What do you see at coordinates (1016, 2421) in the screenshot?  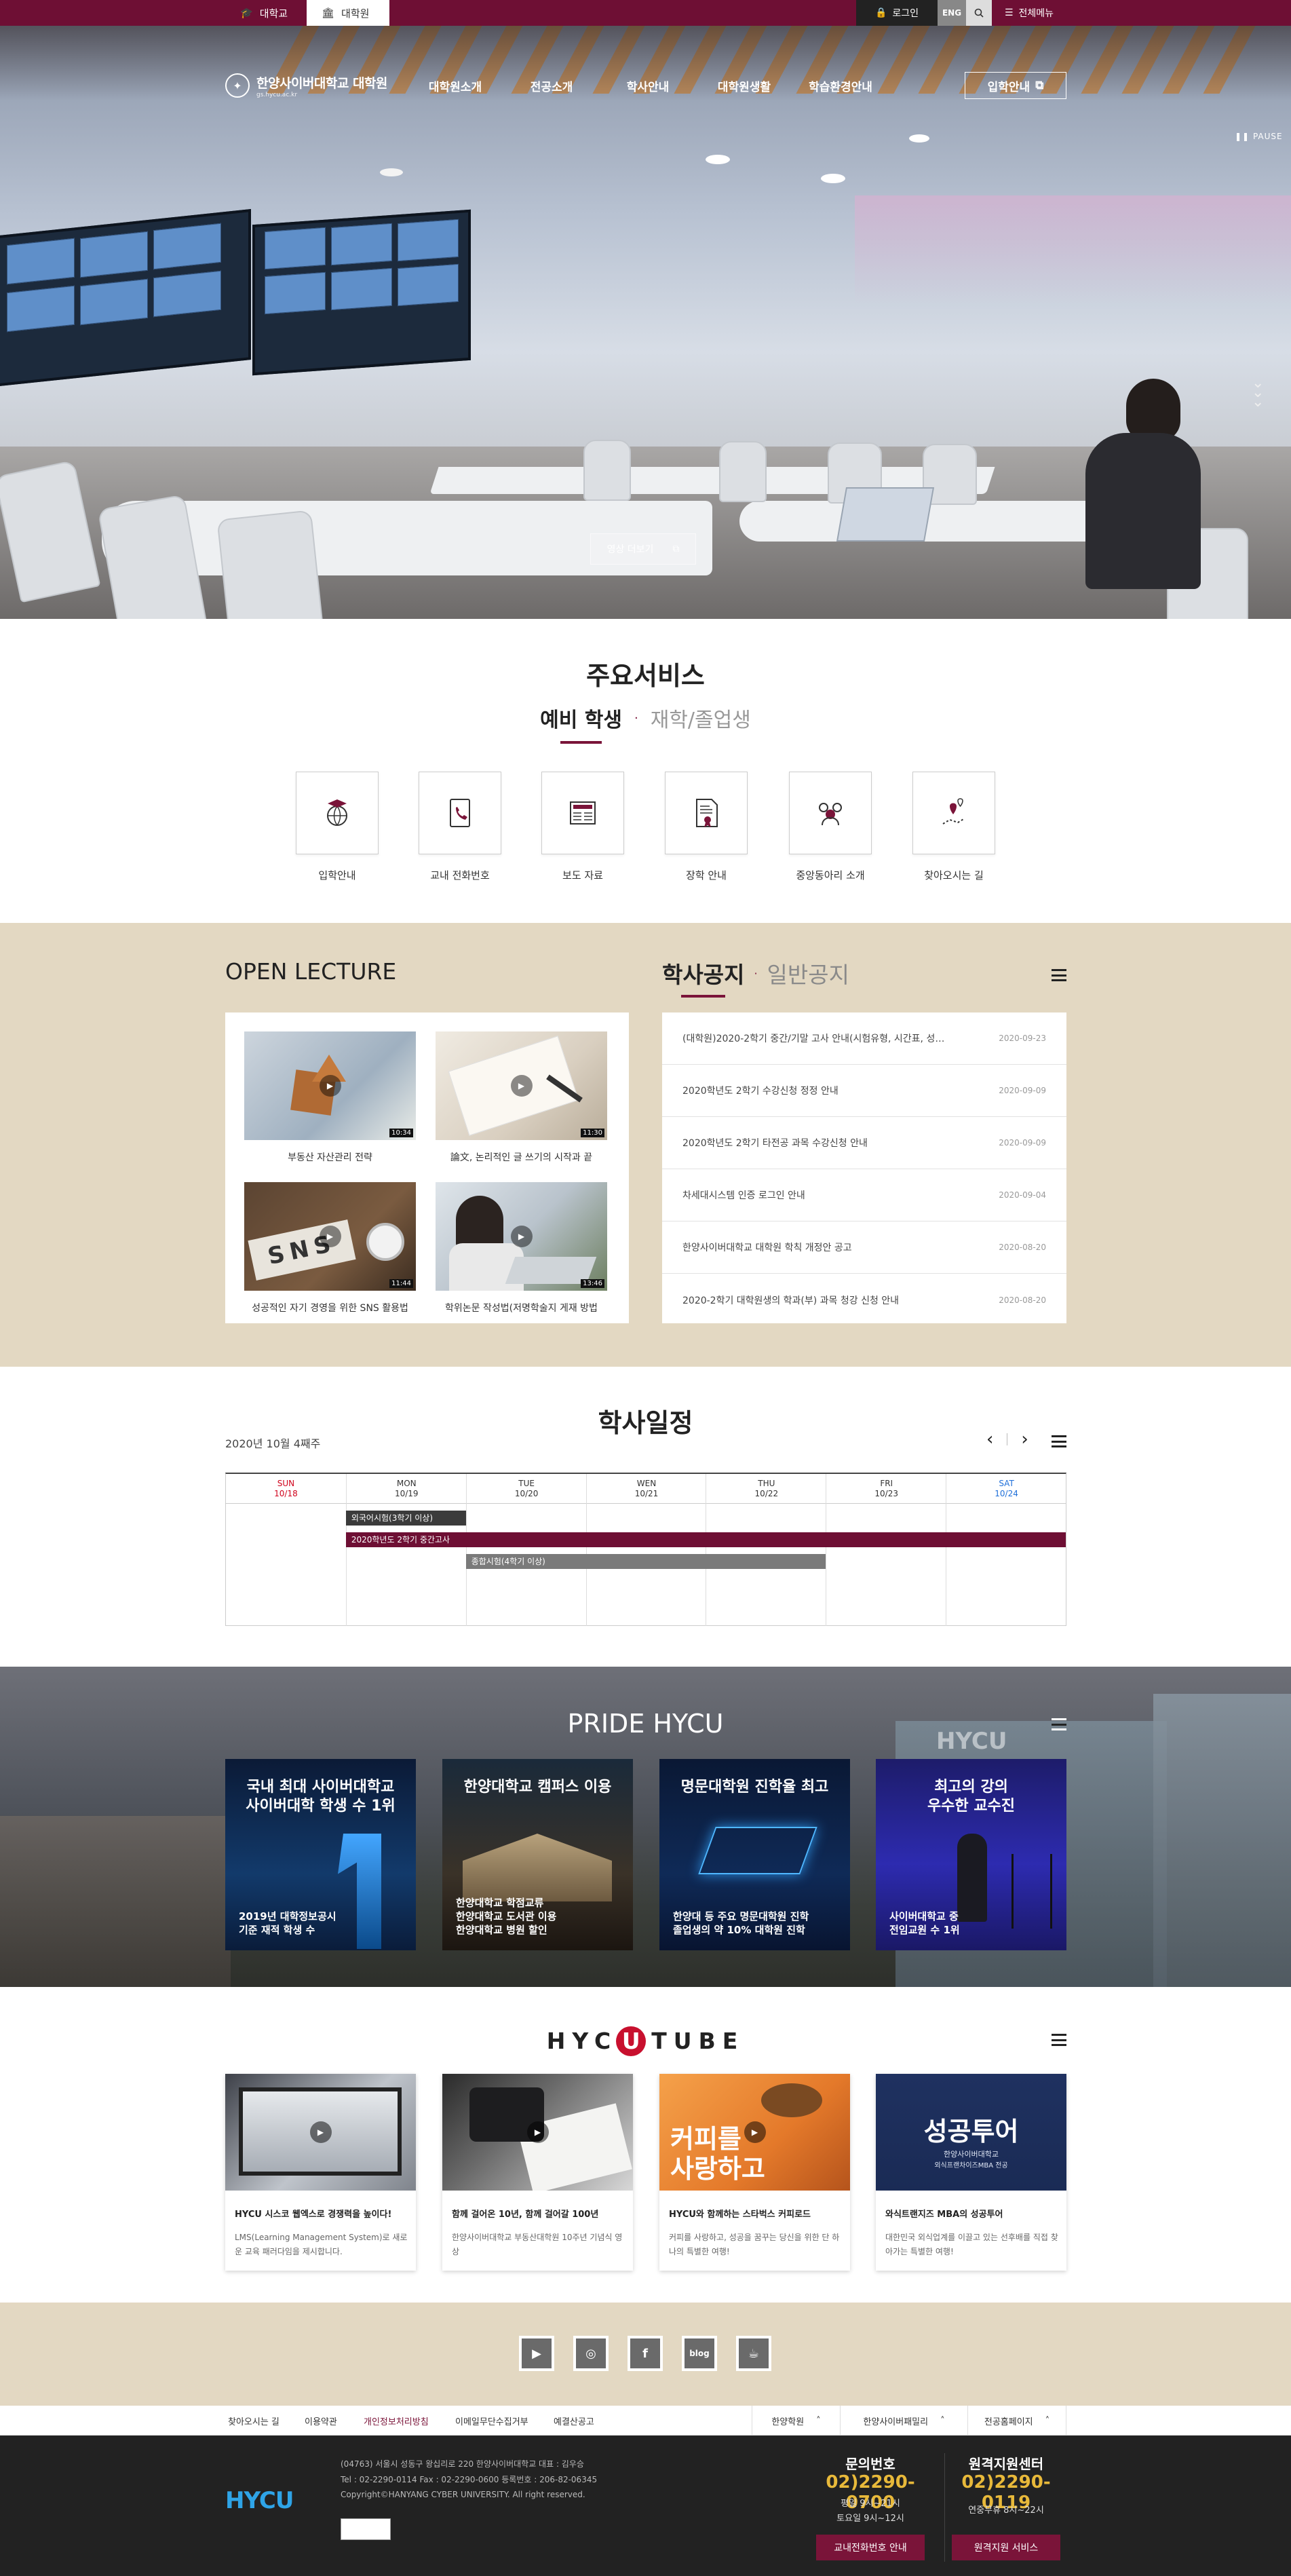 I see `family-site-select: 전공홈페이지 ˄` at bounding box center [1016, 2421].